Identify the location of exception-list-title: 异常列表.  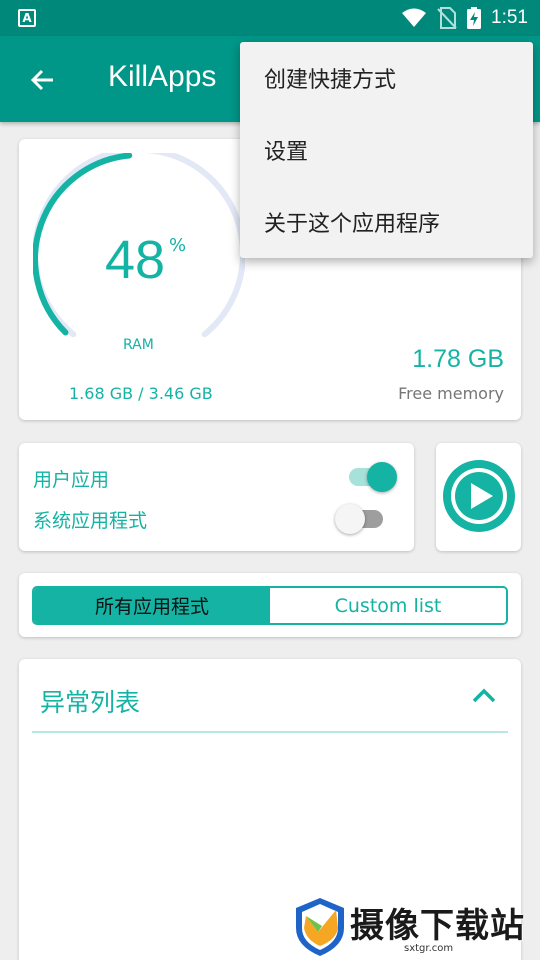
(90, 702).